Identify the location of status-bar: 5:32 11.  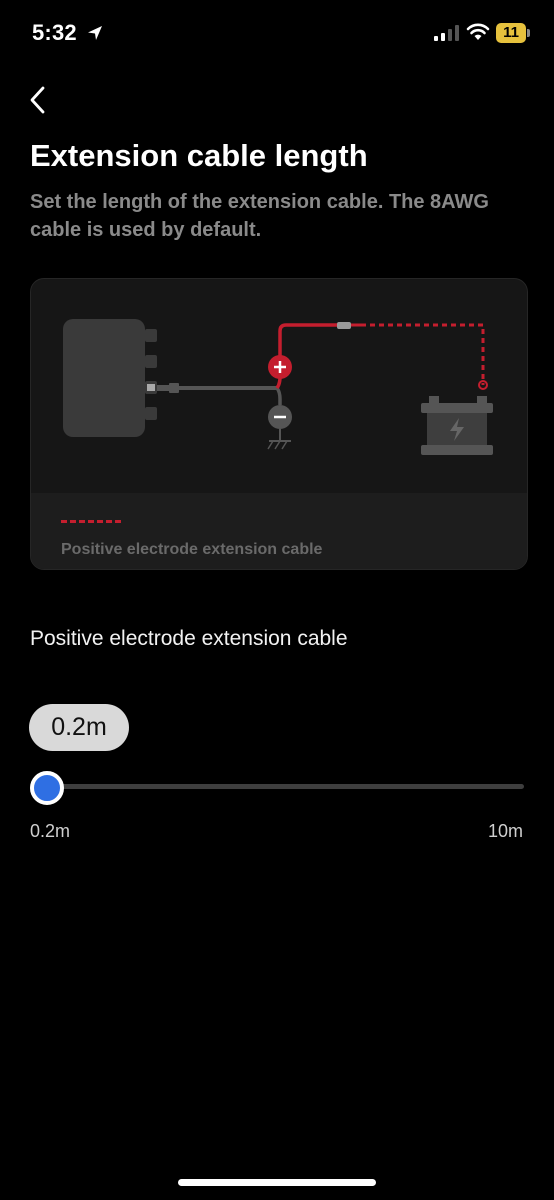
(277, 35).